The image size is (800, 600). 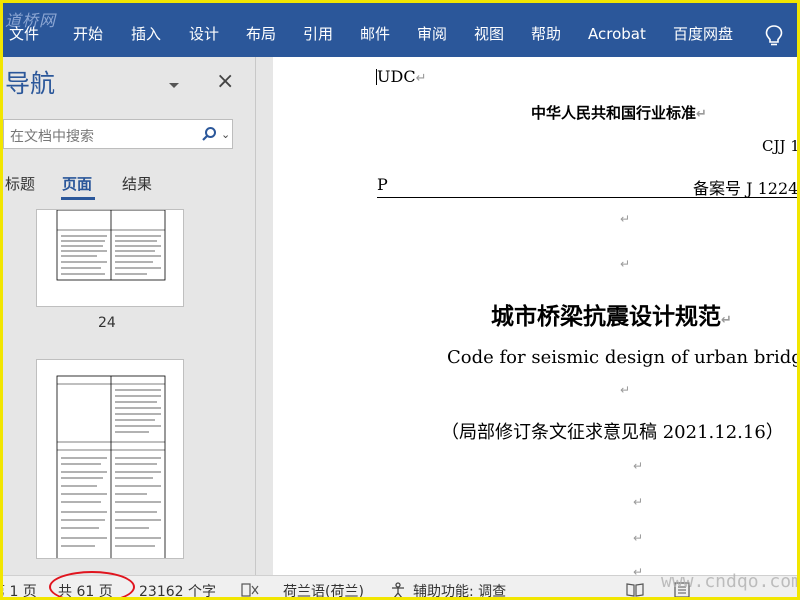 I want to click on doc-title: 城市桥梁抗震设计规范↵, so click(x=611, y=316).